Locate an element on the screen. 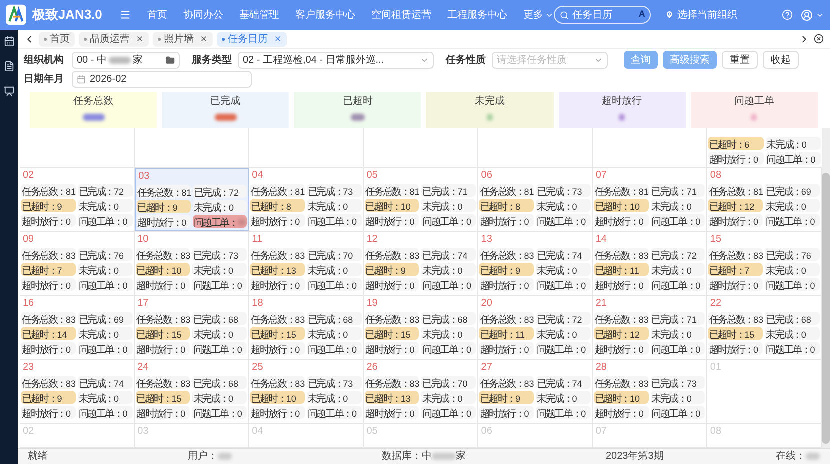 Image resolution: width=830 pixels, height=464 pixels. stat-chip: 已超时：6 is located at coordinates (736, 143).